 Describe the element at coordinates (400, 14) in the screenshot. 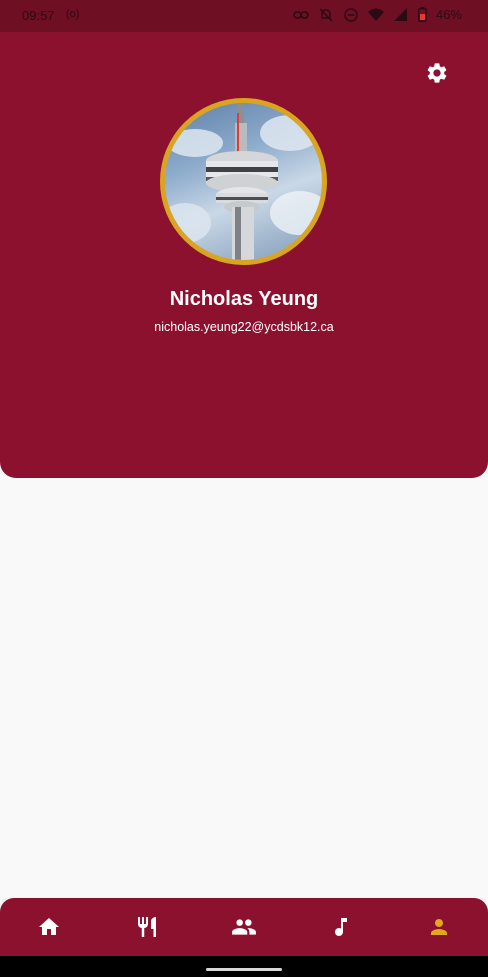

I see `signal-icon` at that location.